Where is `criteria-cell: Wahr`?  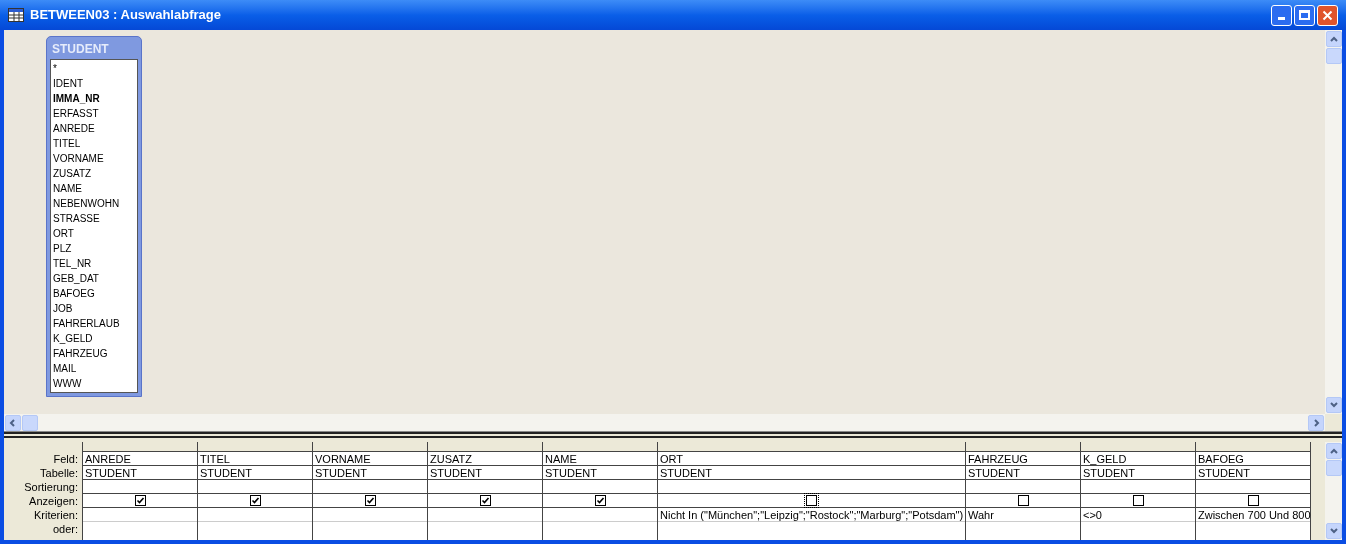
criteria-cell: Wahr is located at coordinates (1023, 515).